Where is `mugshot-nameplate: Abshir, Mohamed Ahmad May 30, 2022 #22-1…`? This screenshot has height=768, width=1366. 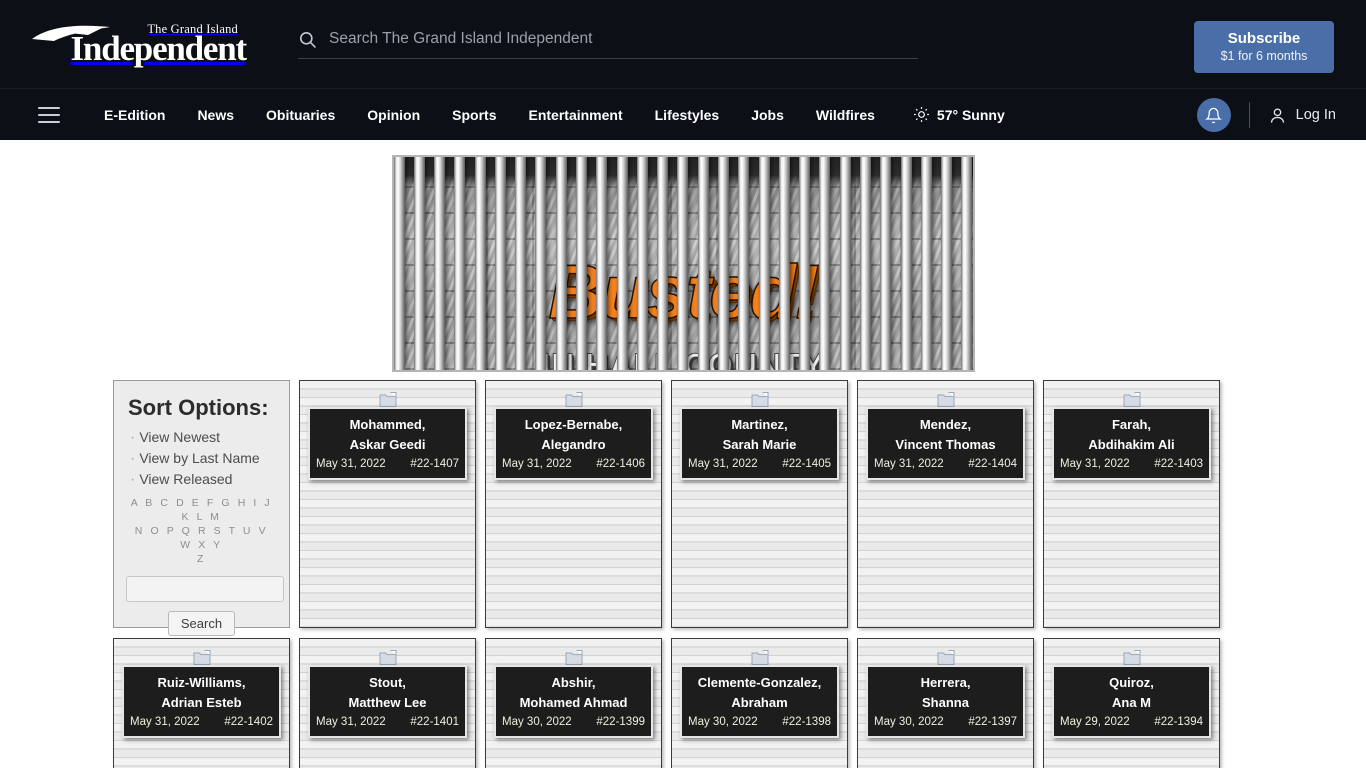 mugshot-nameplate: Abshir, Mohamed Ahmad May 30, 2022 #22-1… is located at coordinates (573, 701).